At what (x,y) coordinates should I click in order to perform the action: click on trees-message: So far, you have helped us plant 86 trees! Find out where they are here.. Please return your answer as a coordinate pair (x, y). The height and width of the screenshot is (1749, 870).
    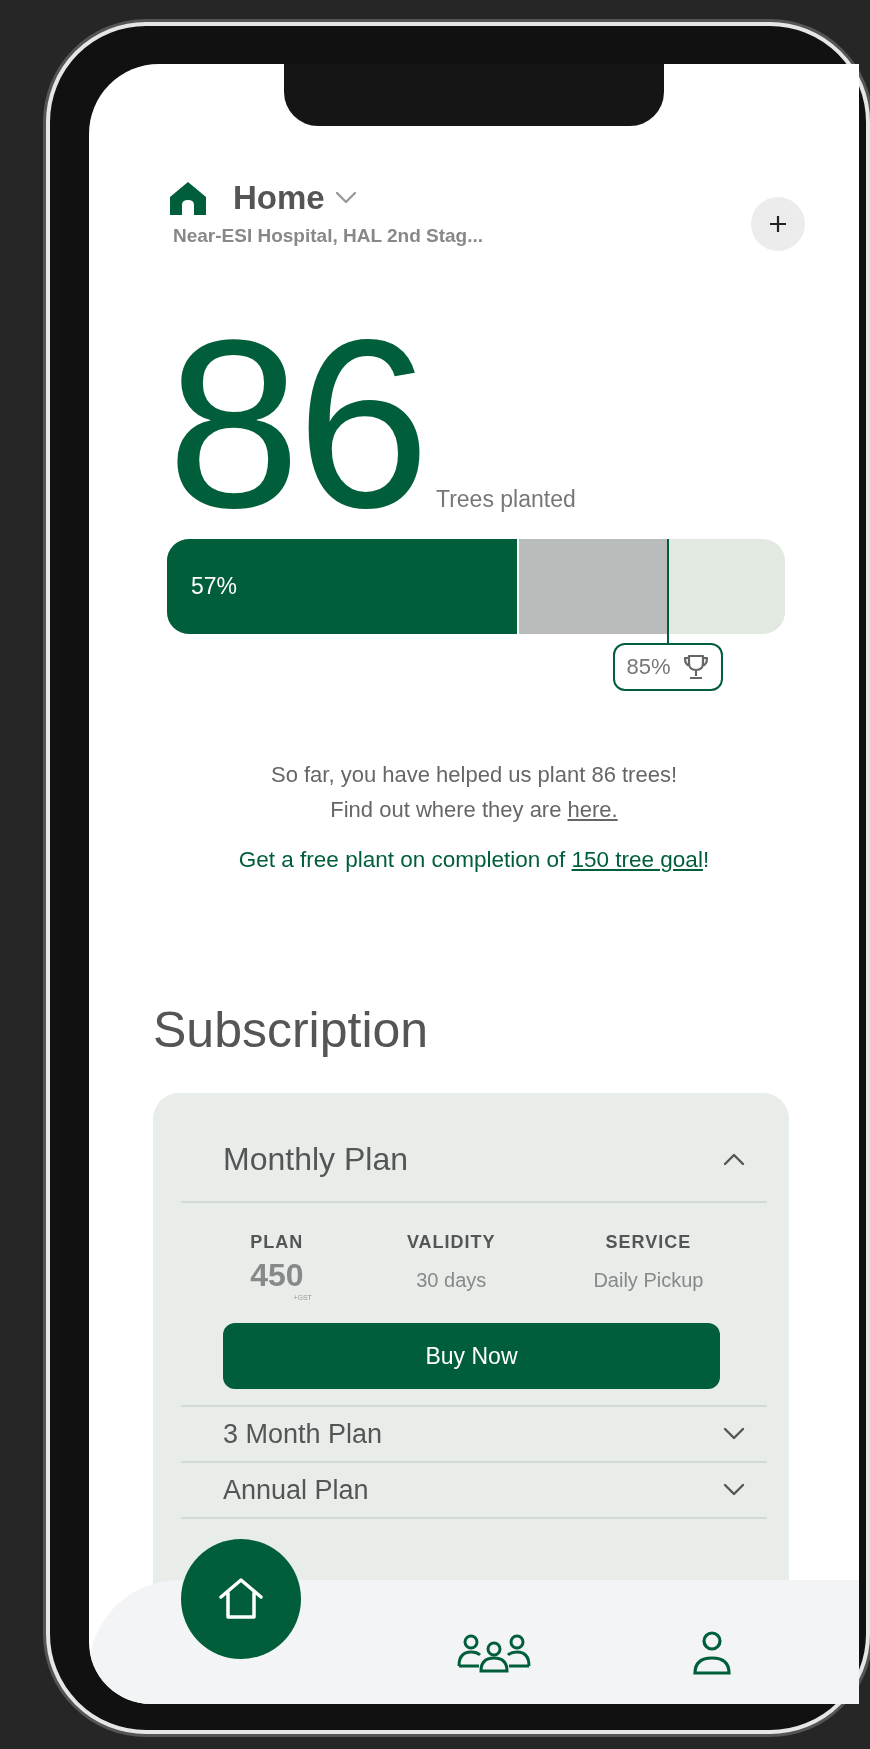
    Looking at the image, I should click on (474, 792).